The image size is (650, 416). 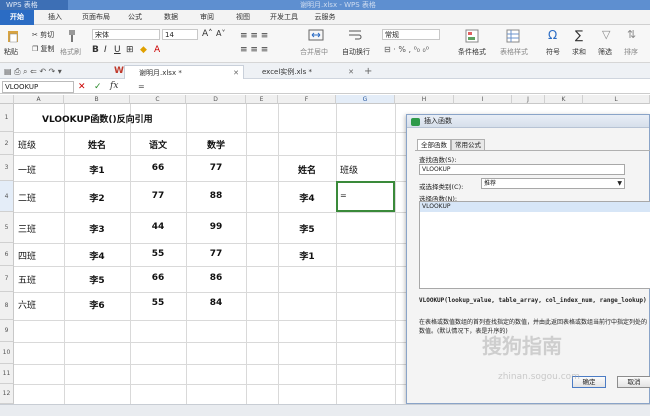 What do you see at coordinates (606, 34) in the screenshot?
I see `filter-icon: ▽` at bounding box center [606, 34].